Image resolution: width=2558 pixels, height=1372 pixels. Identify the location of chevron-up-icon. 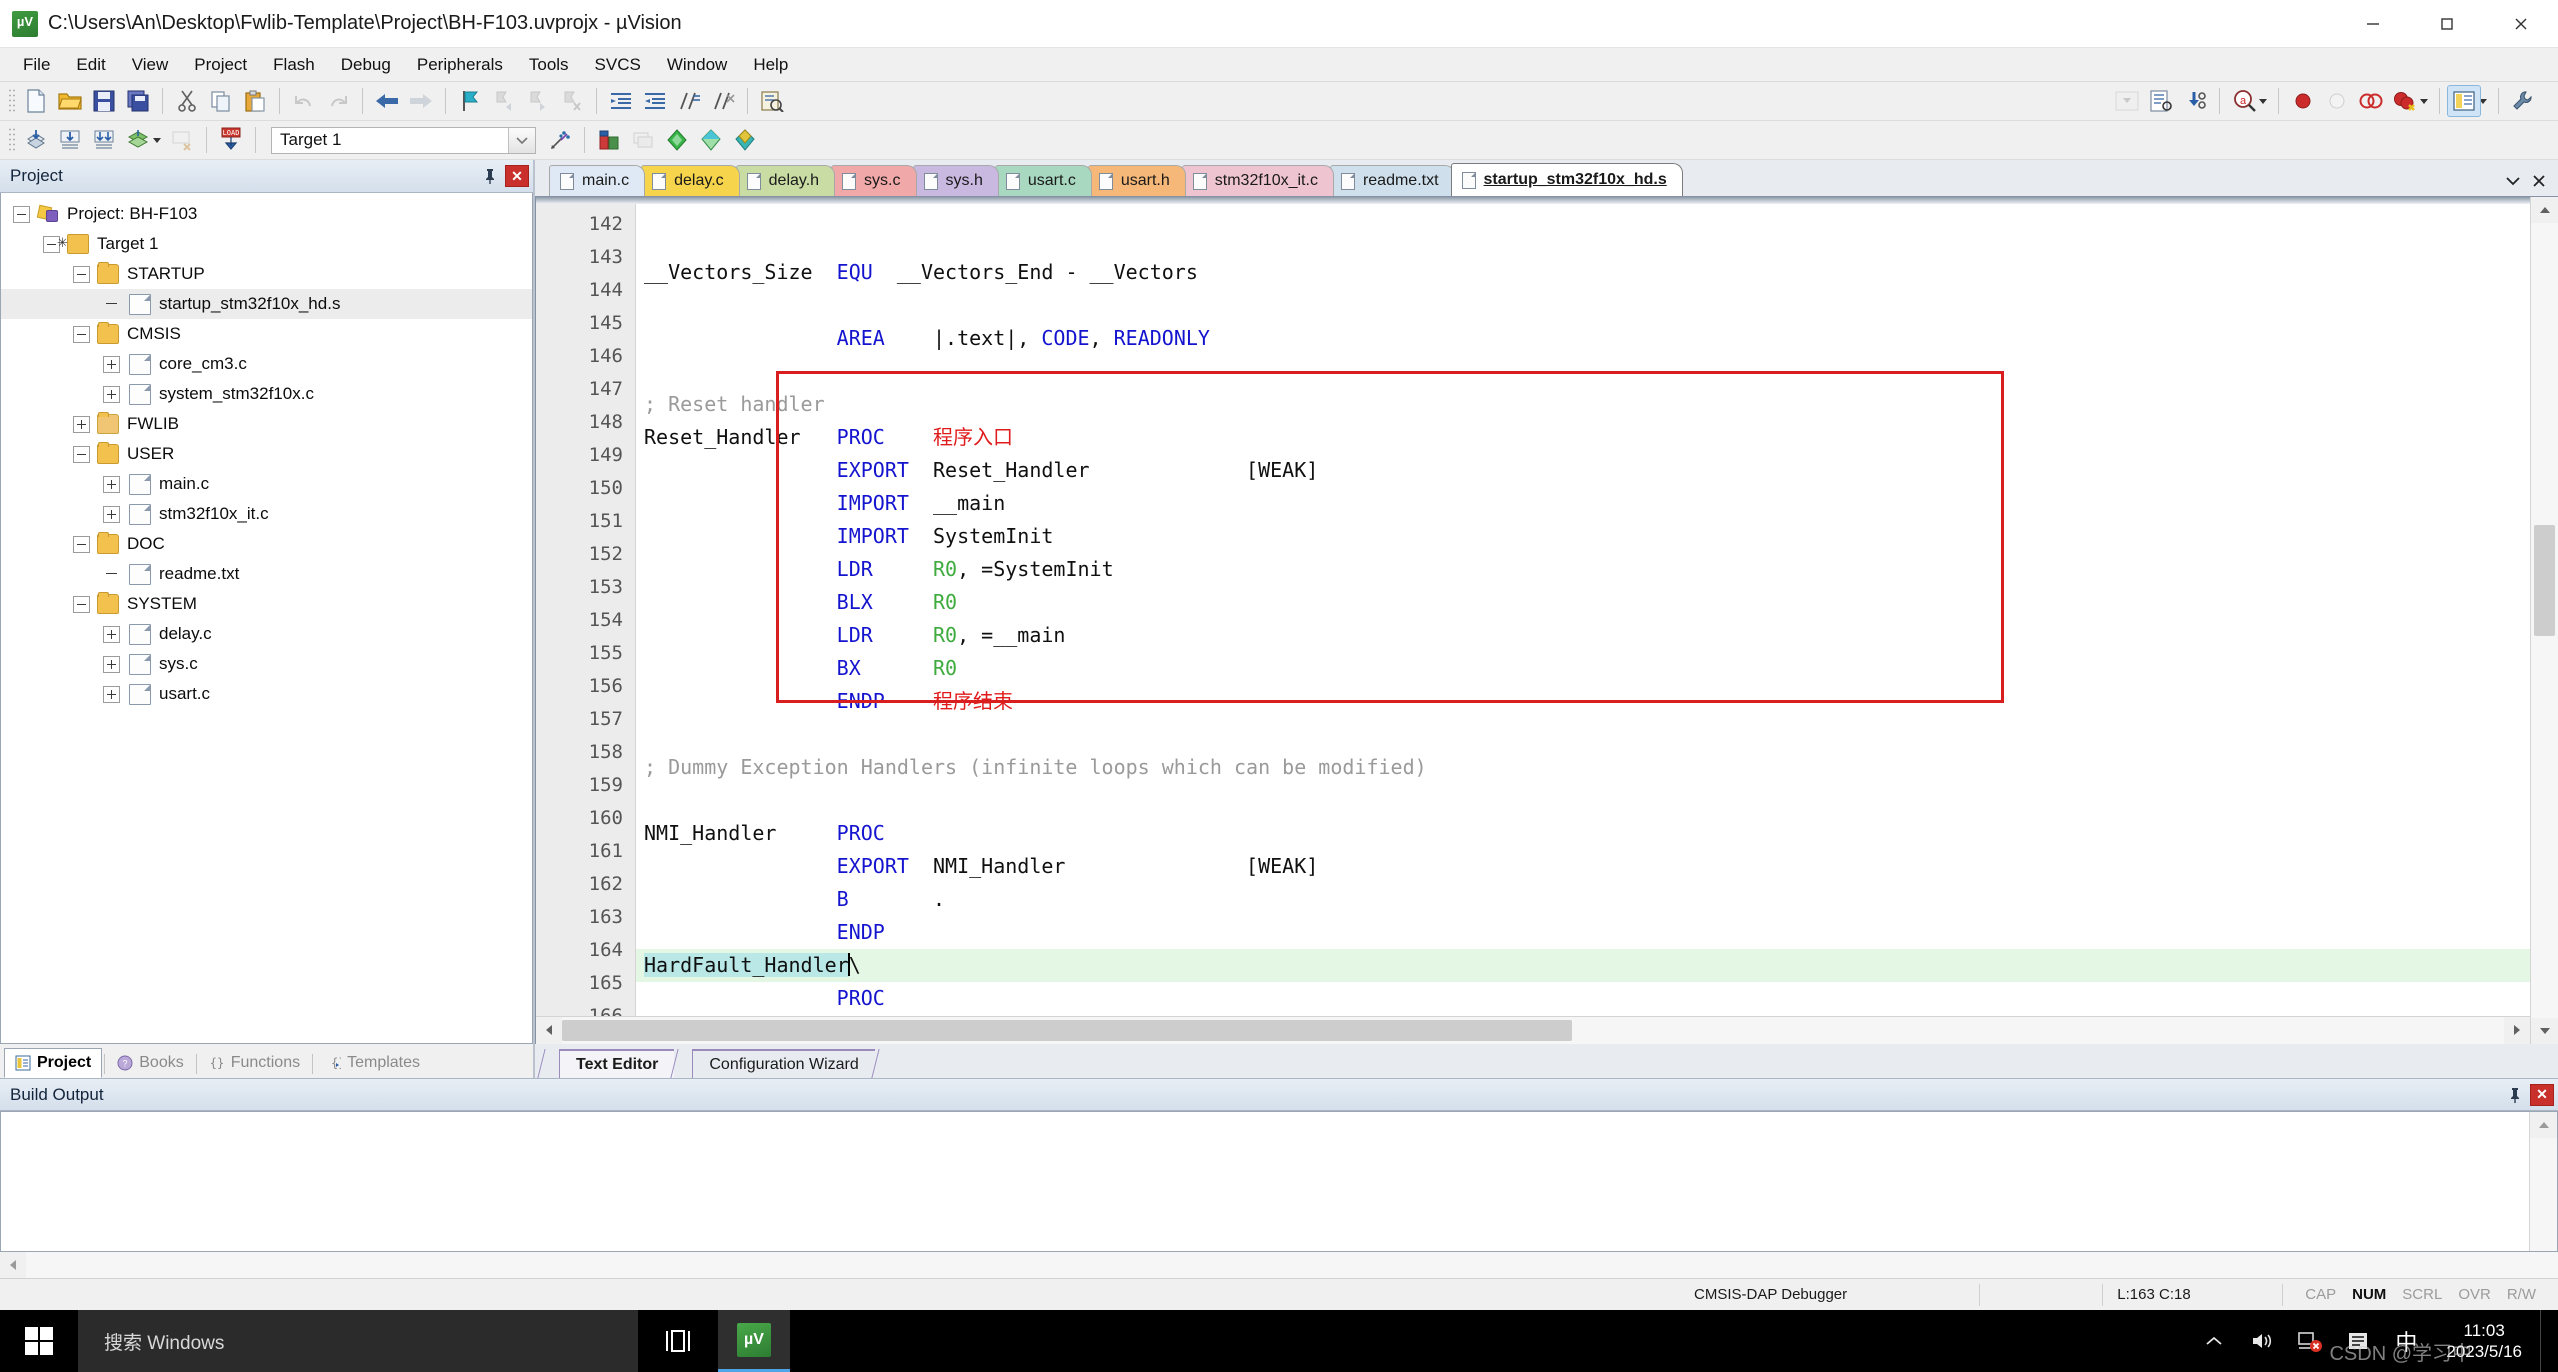
(2214, 1341).